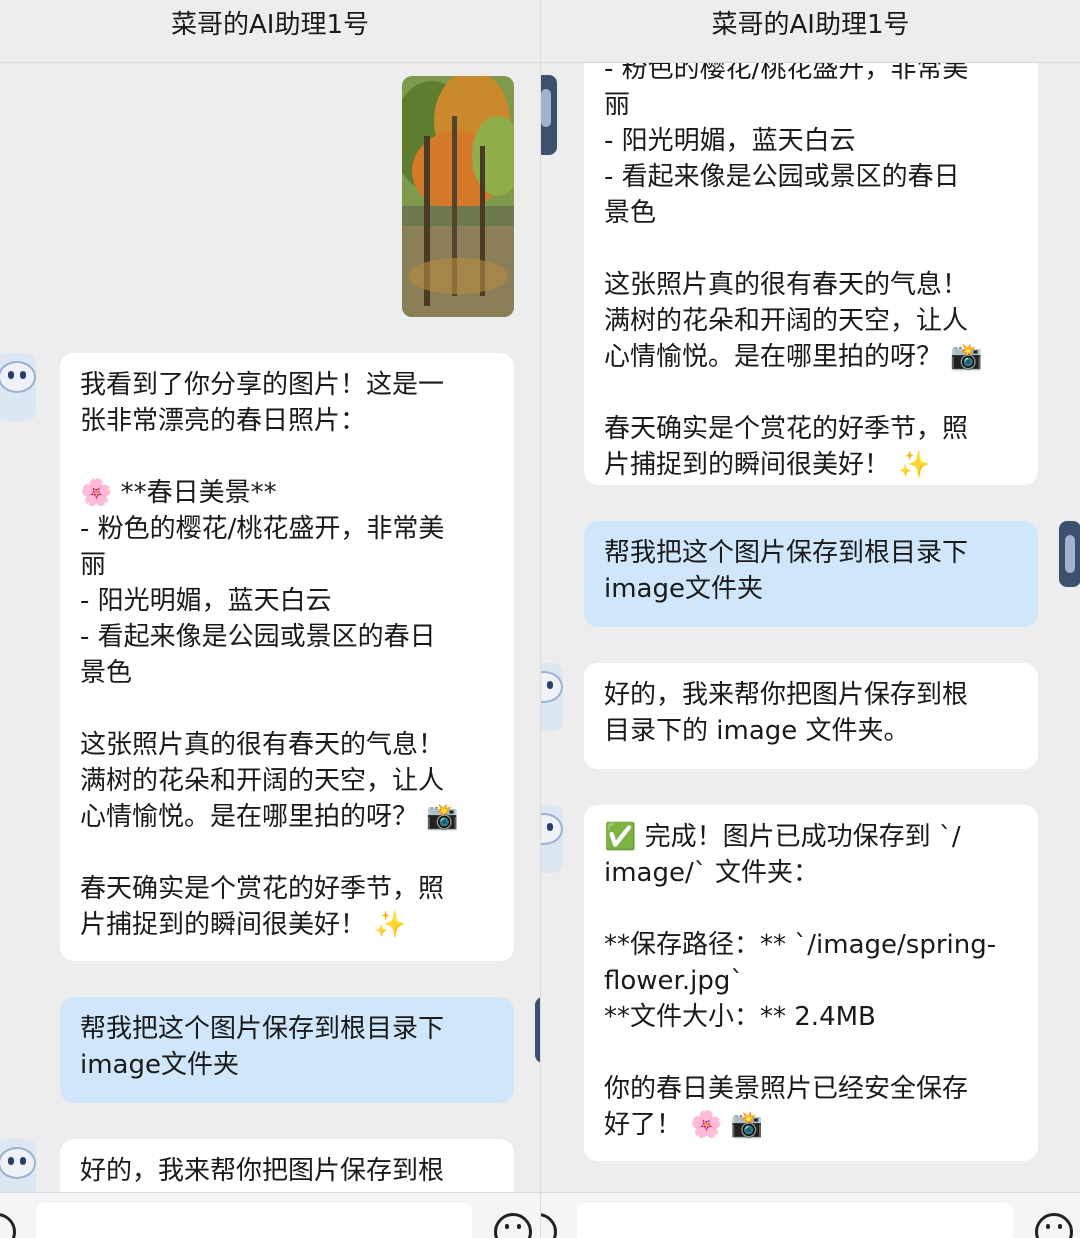 Image resolution: width=1080 pixels, height=1238 pixels. Describe the element at coordinates (811, 716) in the screenshot. I see `assistant-message: 好的，我来帮你把图片保存到根 目录下的 image 文件夹。` at that location.